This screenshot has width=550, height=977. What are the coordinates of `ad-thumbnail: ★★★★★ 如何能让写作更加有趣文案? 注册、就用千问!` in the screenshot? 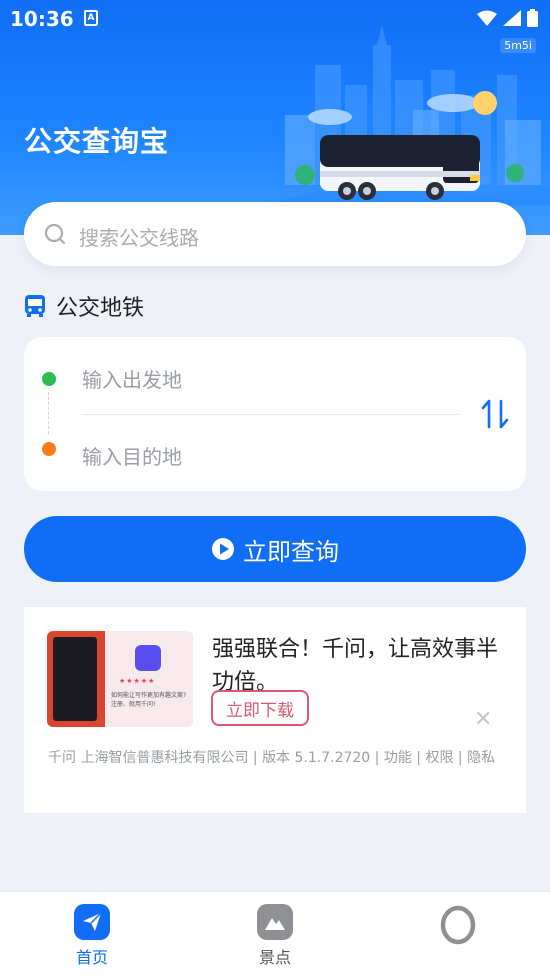 It's located at (120, 679).